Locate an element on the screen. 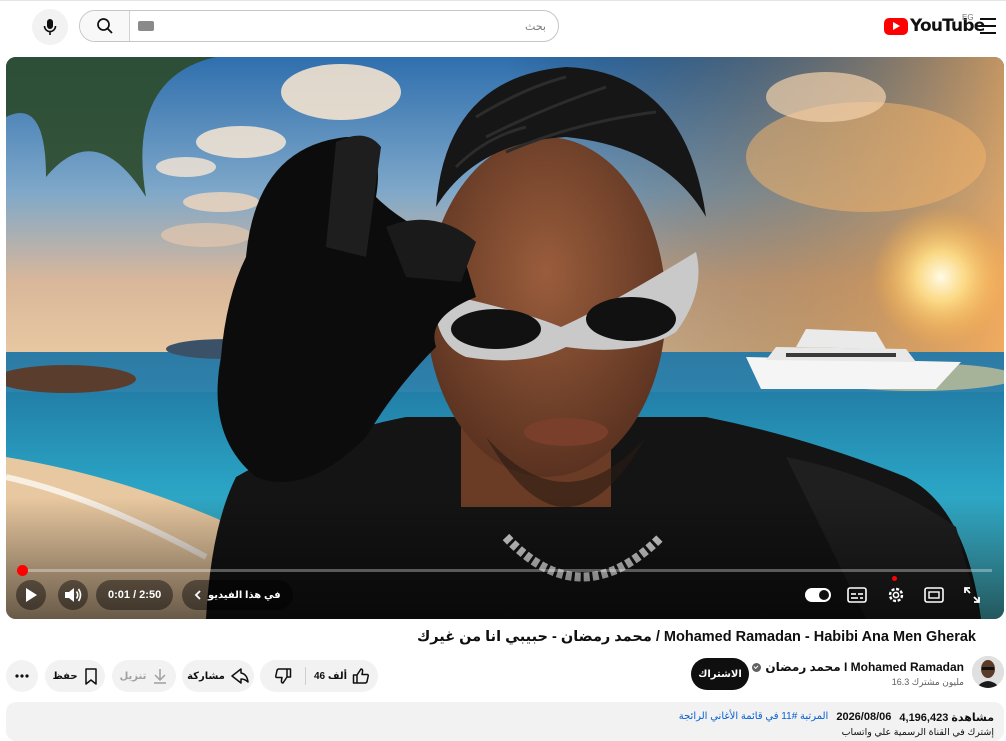  mic-icon is located at coordinates (50, 27).